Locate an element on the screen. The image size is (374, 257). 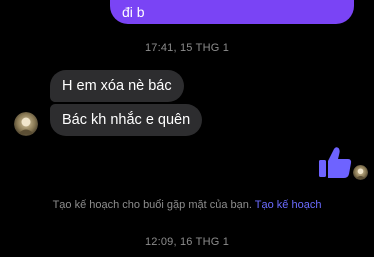
incoming-message-text: Bác kh nhắc e quên is located at coordinates (126, 120).